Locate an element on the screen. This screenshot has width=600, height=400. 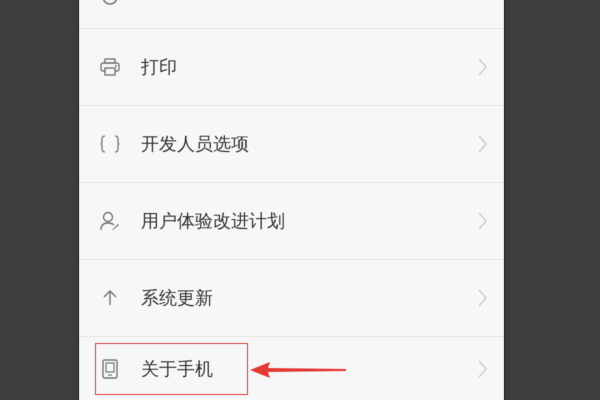
settings-item: 打印 is located at coordinates (291, 67).